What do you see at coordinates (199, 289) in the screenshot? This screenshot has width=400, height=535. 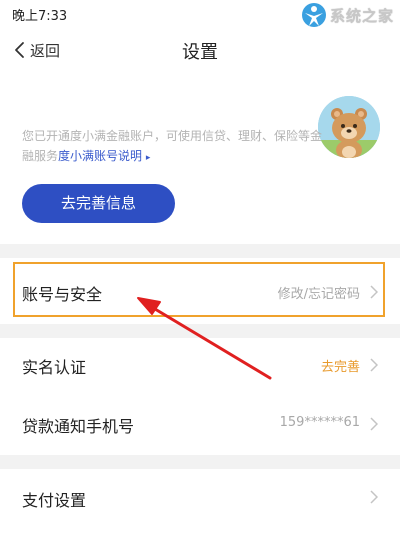 I see `highlight-box` at bounding box center [199, 289].